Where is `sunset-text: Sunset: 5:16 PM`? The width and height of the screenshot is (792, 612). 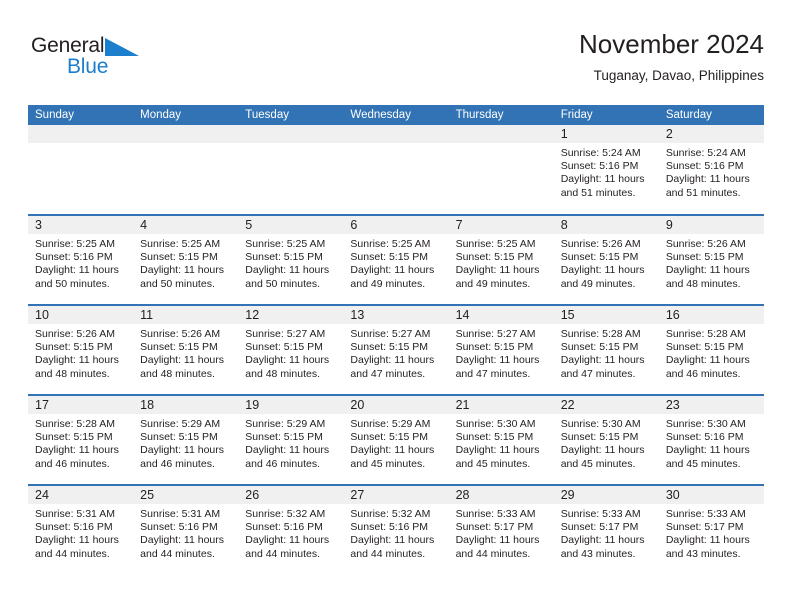
sunset-text: Sunset: 5:16 PM is located at coordinates (599, 166).